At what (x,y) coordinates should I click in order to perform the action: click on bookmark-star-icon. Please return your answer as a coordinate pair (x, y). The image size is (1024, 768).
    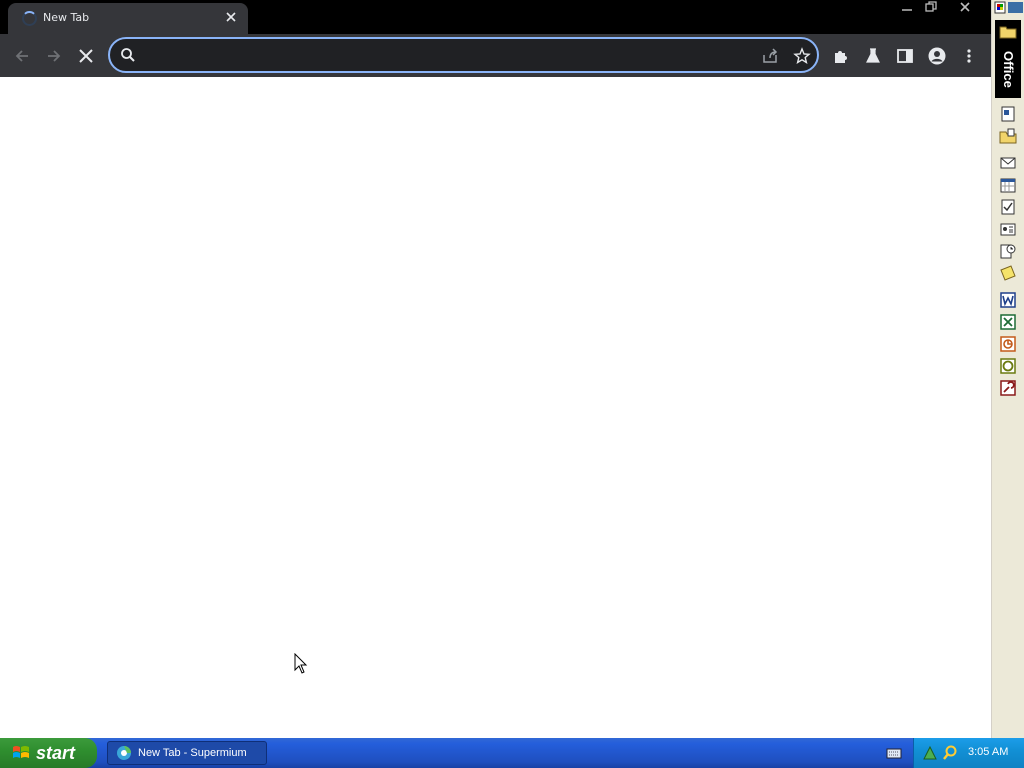
    Looking at the image, I should click on (802, 56).